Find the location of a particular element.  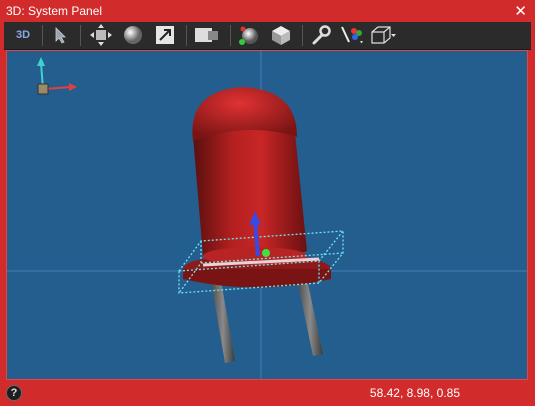

view-3d-button: 3D is located at coordinates (23, 35).